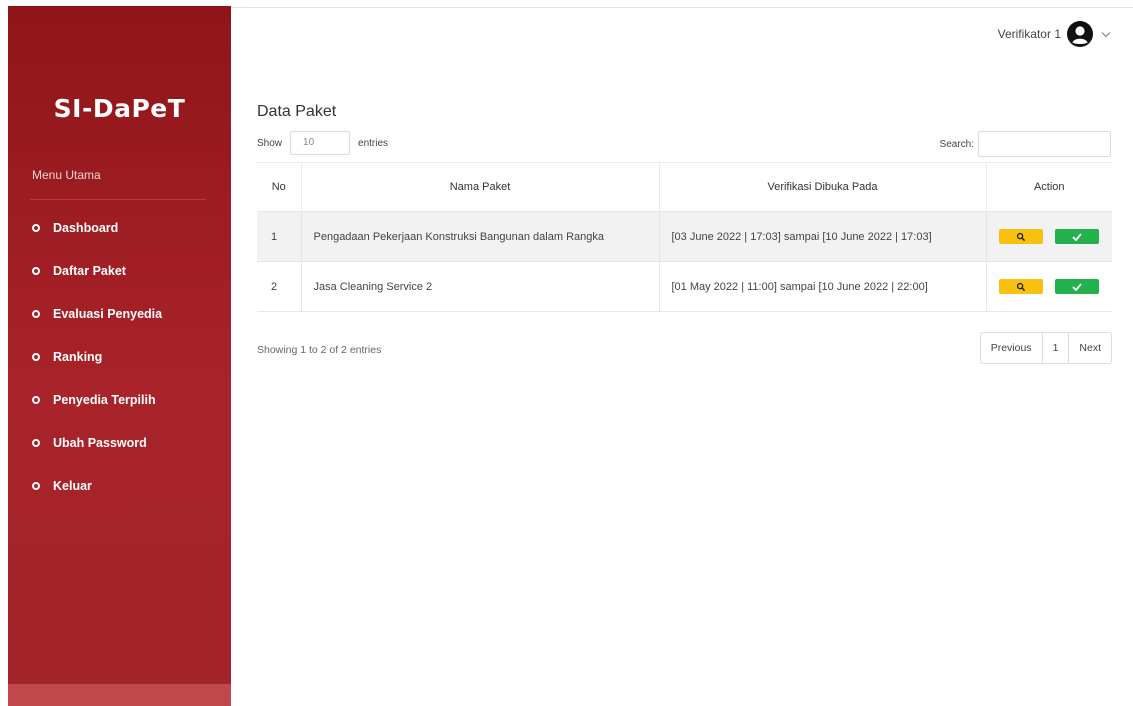  Describe the element at coordinates (1044, 144) in the screenshot. I see `search-input` at that location.